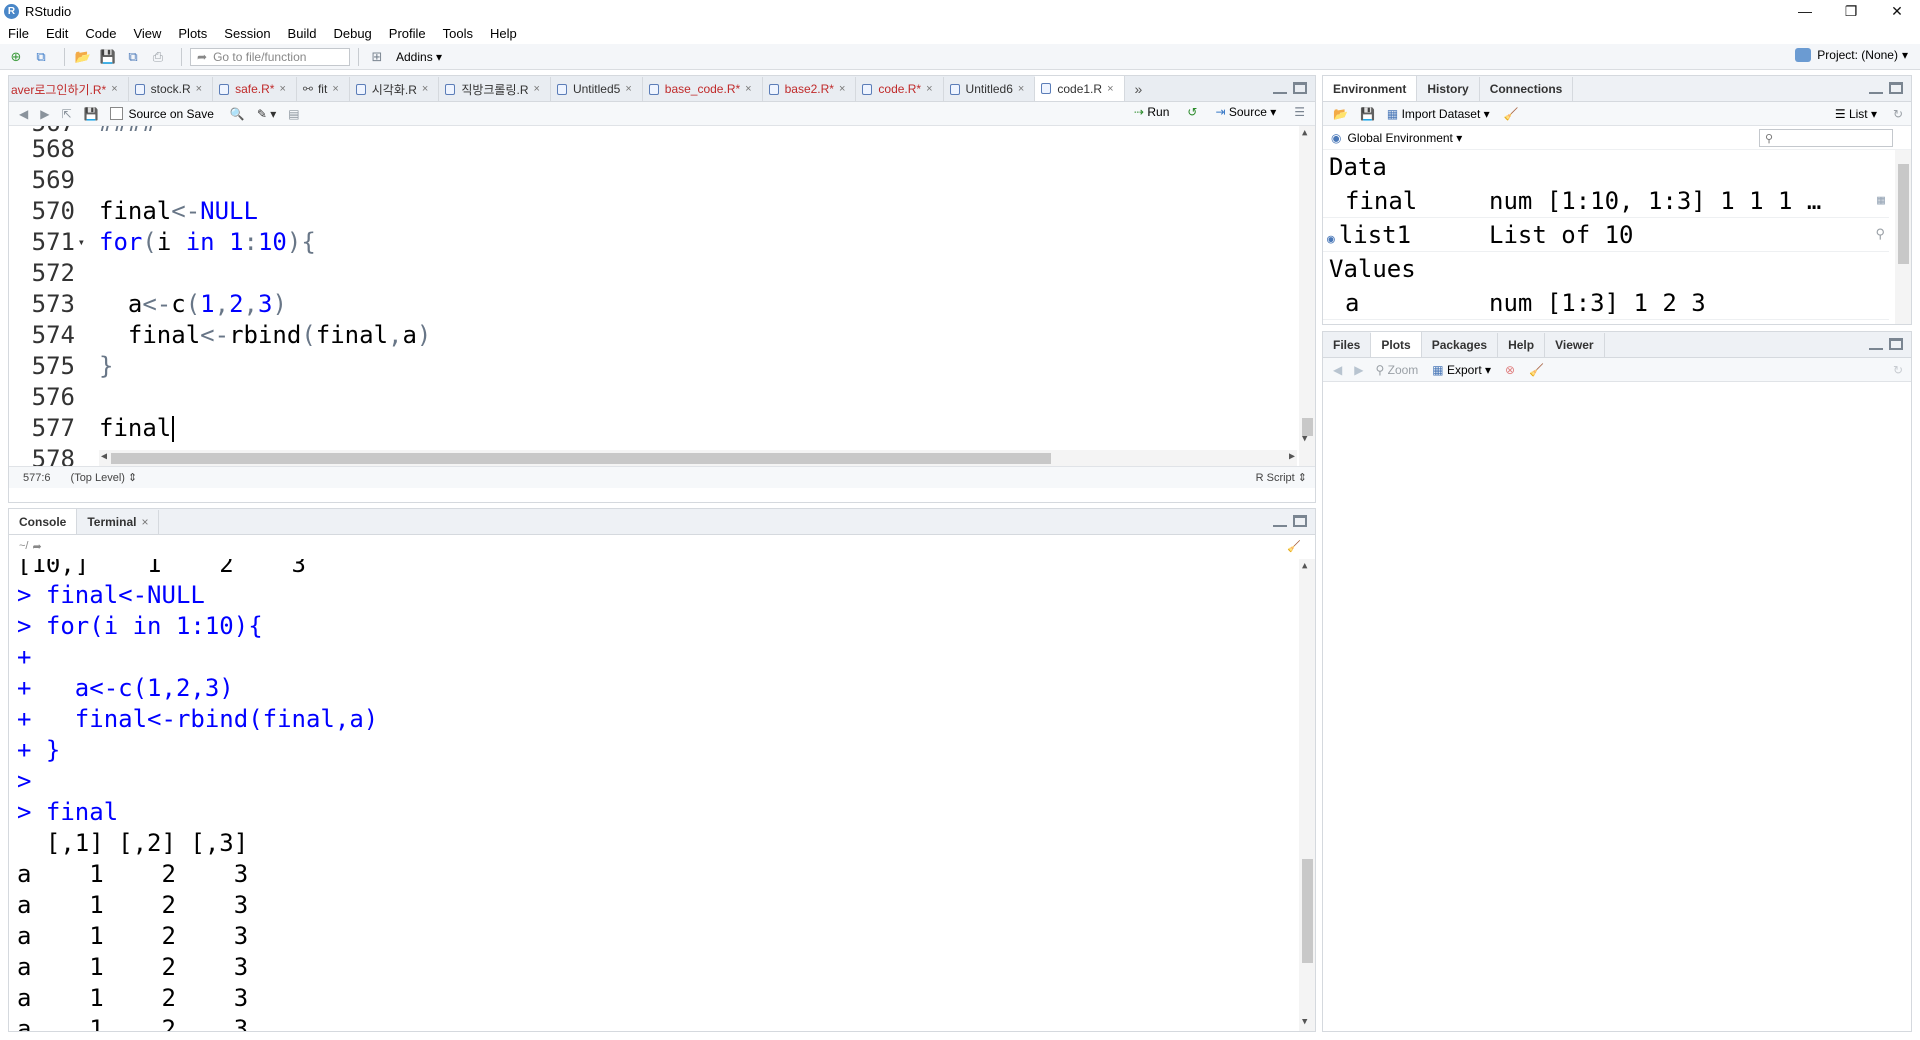 Image resolution: width=1920 pixels, height=1040 pixels. What do you see at coordinates (117, 113) in the screenshot?
I see `source-on-save-checkbox` at bounding box center [117, 113].